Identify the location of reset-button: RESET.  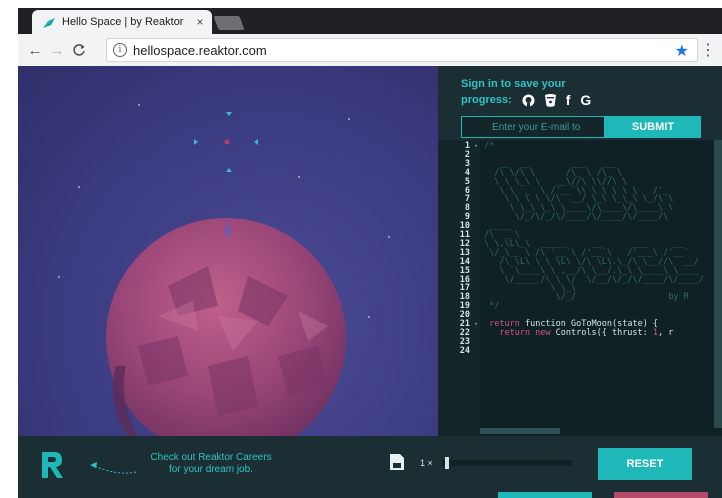
(645, 464).